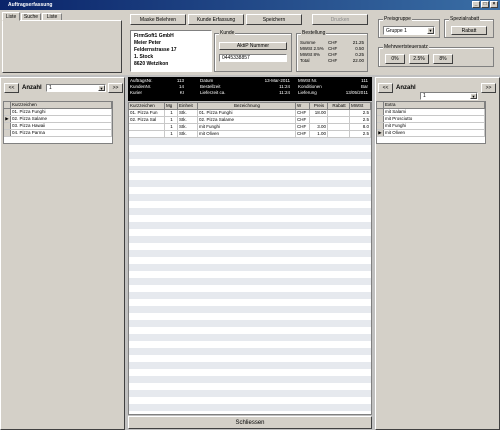 This screenshot has width=500, height=430. What do you see at coordinates (58, 133) in the screenshot?
I see `list-item: 04. Pizza Parma` at bounding box center [58, 133].